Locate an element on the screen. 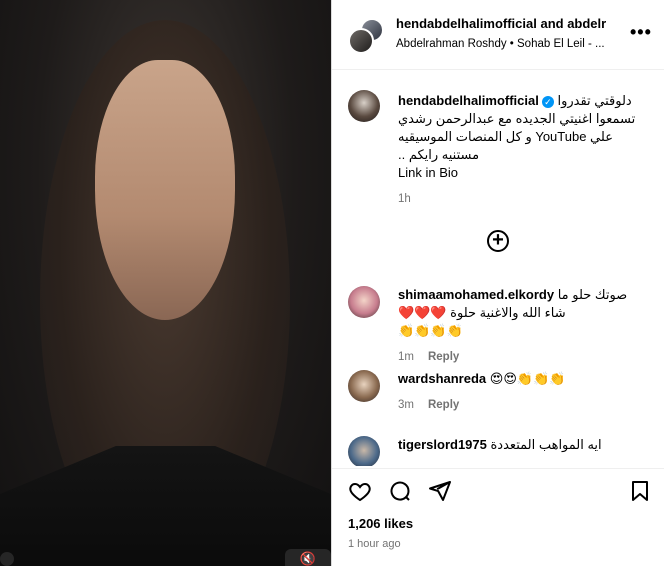  comment-username: wardshanreda is located at coordinates (442, 378).